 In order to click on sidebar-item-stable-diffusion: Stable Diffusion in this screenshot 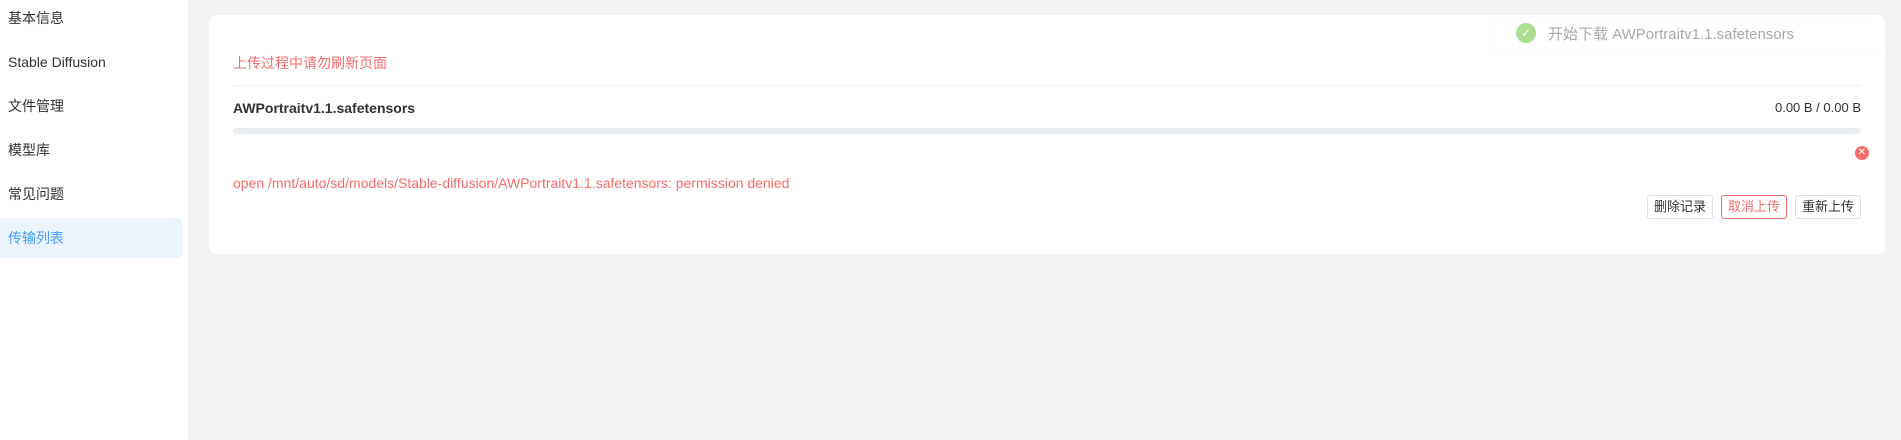, I will do `click(91, 62)`.